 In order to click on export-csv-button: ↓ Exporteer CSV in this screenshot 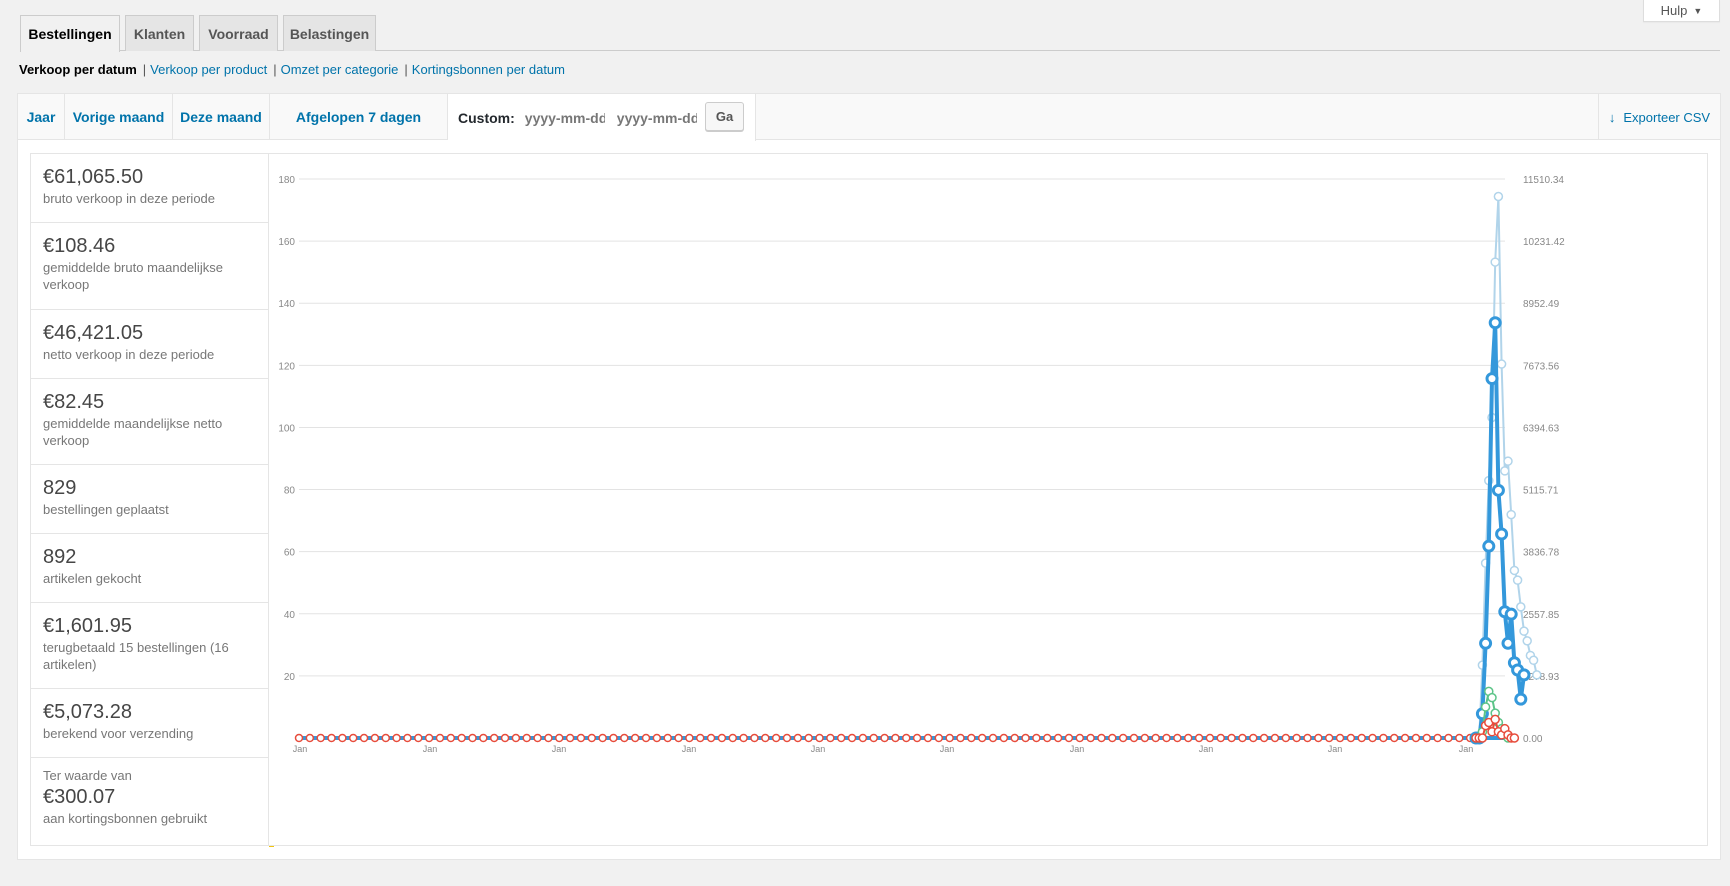, I will do `click(1659, 117)`.